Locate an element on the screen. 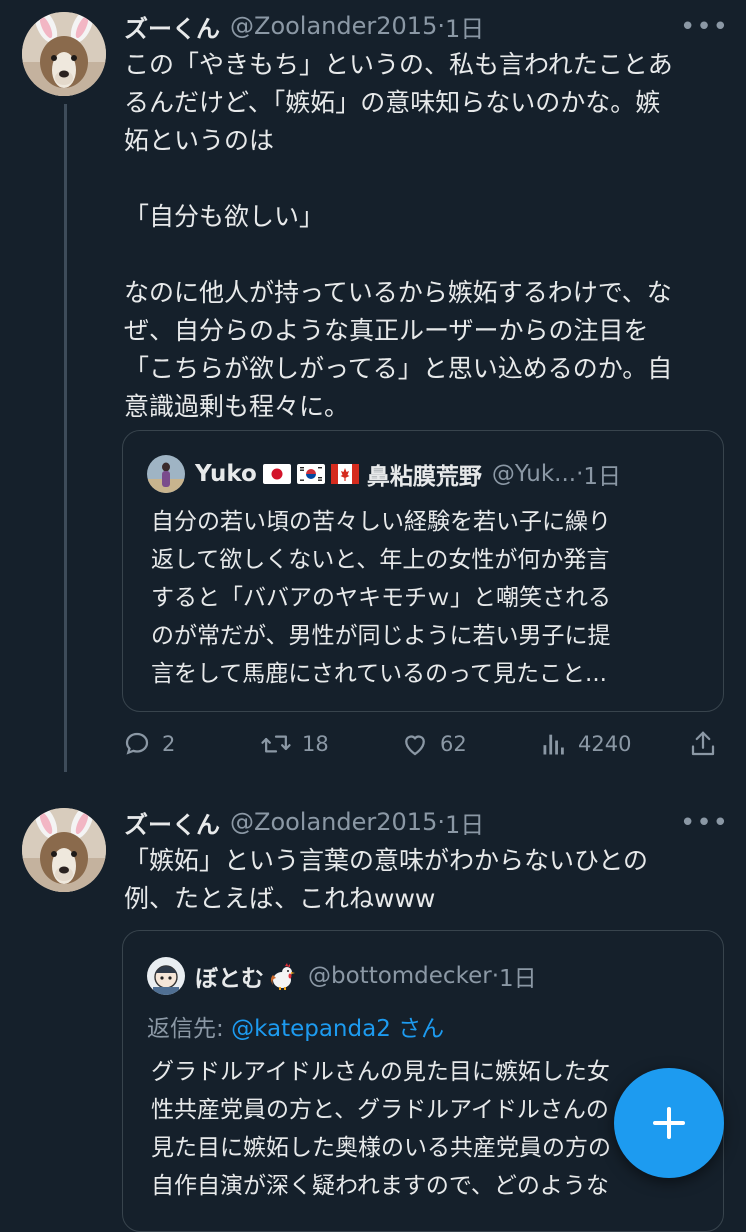 This screenshot has width=746, height=1232. replying-to: 返信先: @katepanda2 さん is located at coordinates (295, 1026).